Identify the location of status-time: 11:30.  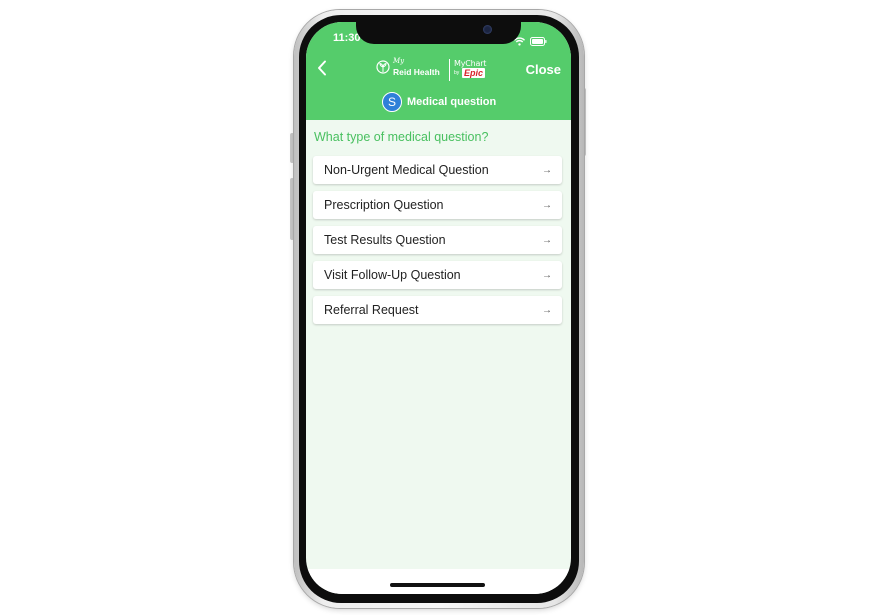
(347, 38).